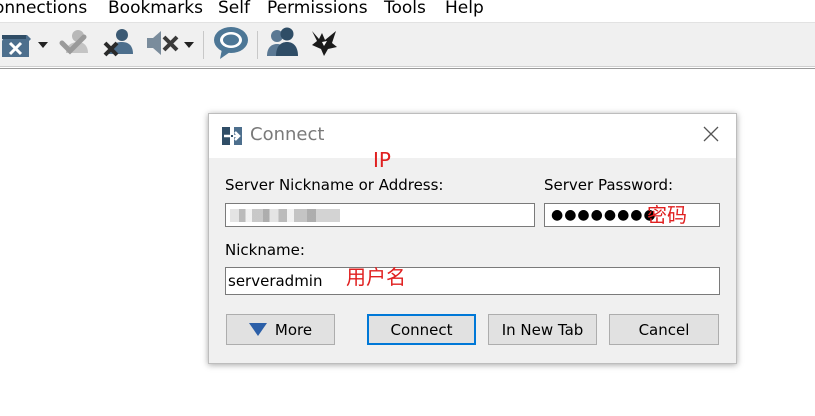 Image resolution: width=815 pixels, height=416 pixels. Describe the element at coordinates (609, 185) in the screenshot. I see `password-label: Server Password:` at that location.